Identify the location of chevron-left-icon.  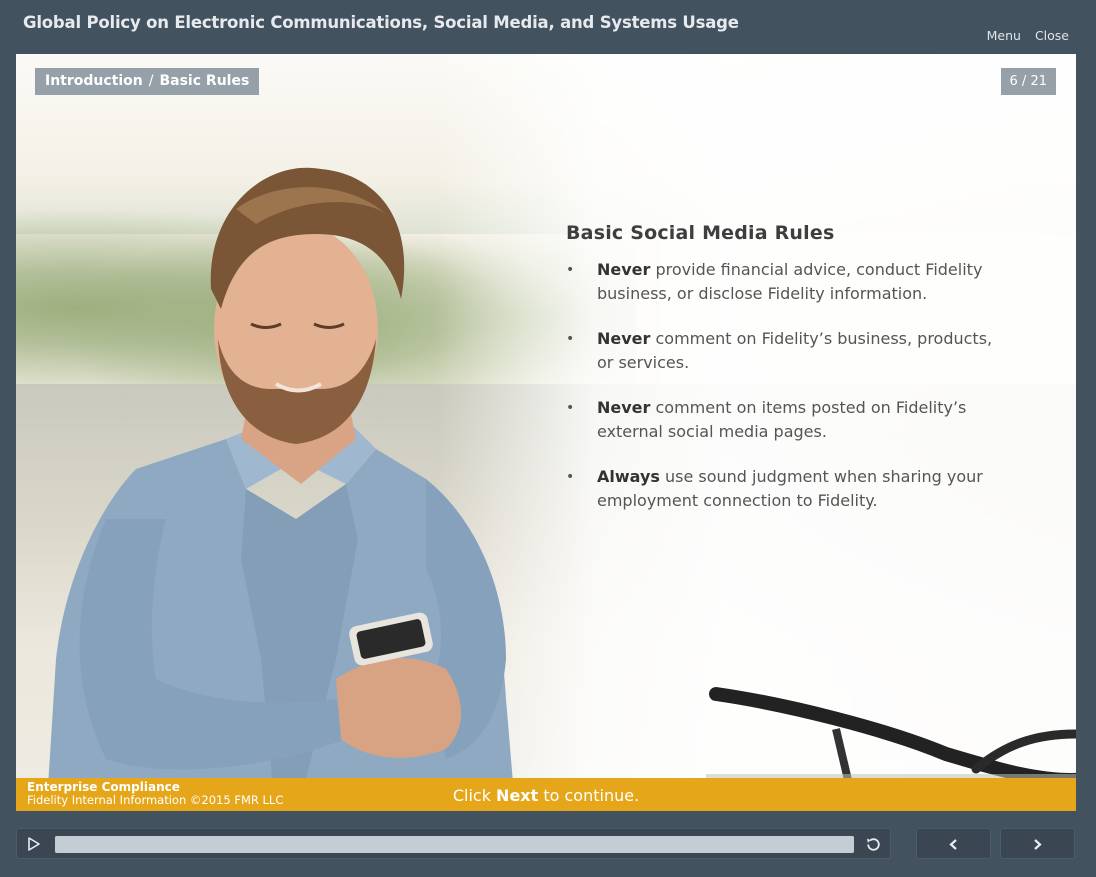
(953, 844).